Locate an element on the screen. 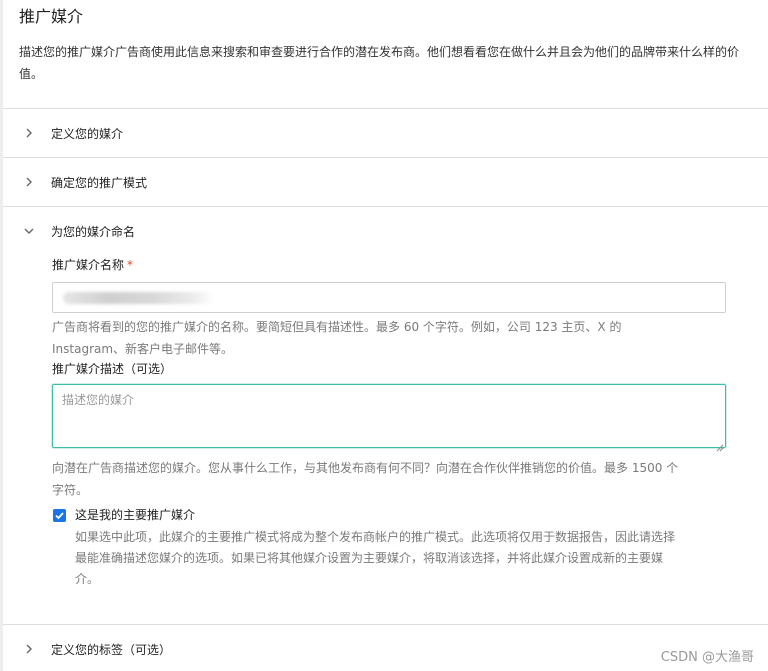 The width and height of the screenshot is (768, 671). section-label: 为您的媒介命名 is located at coordinates (93, 231).